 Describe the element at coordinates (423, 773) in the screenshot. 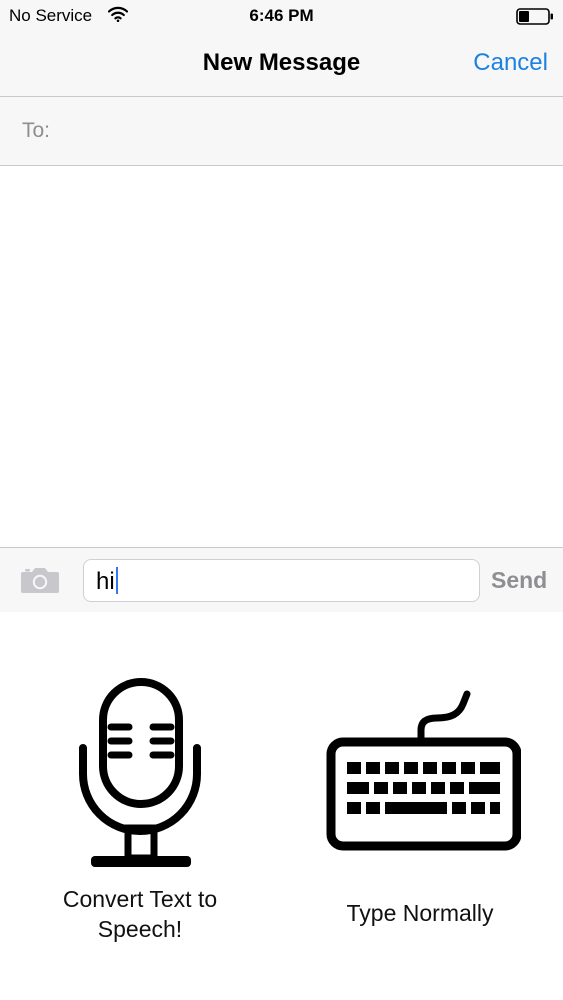

I see `keyboard-icon` at that location.